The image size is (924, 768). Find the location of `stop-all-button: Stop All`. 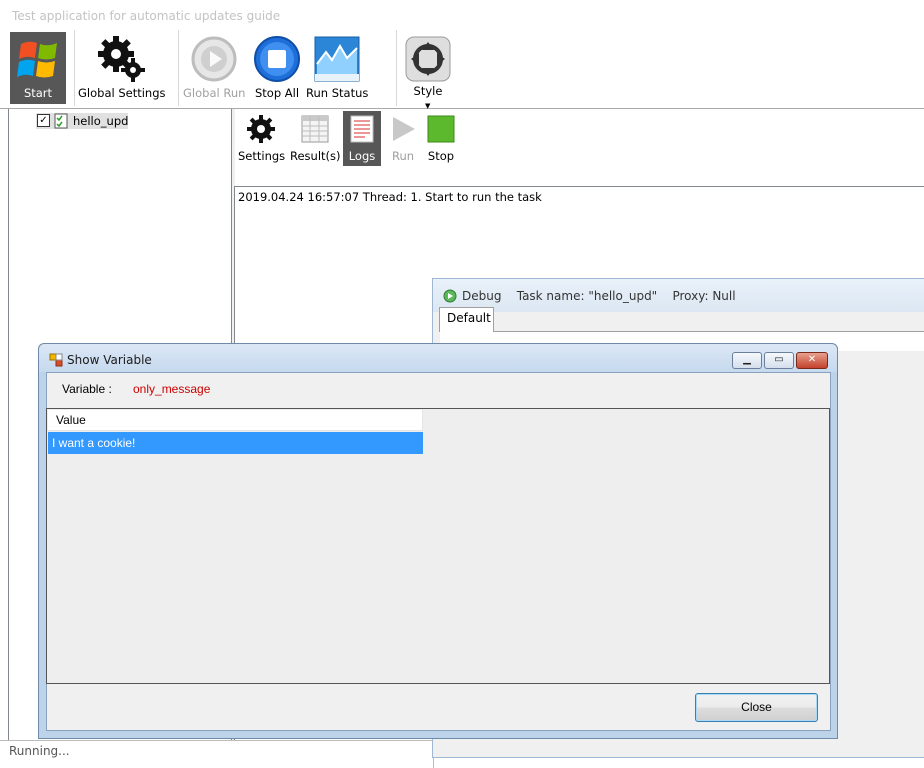

stop-all-button: Stop All is located at coordinates (277, 68).